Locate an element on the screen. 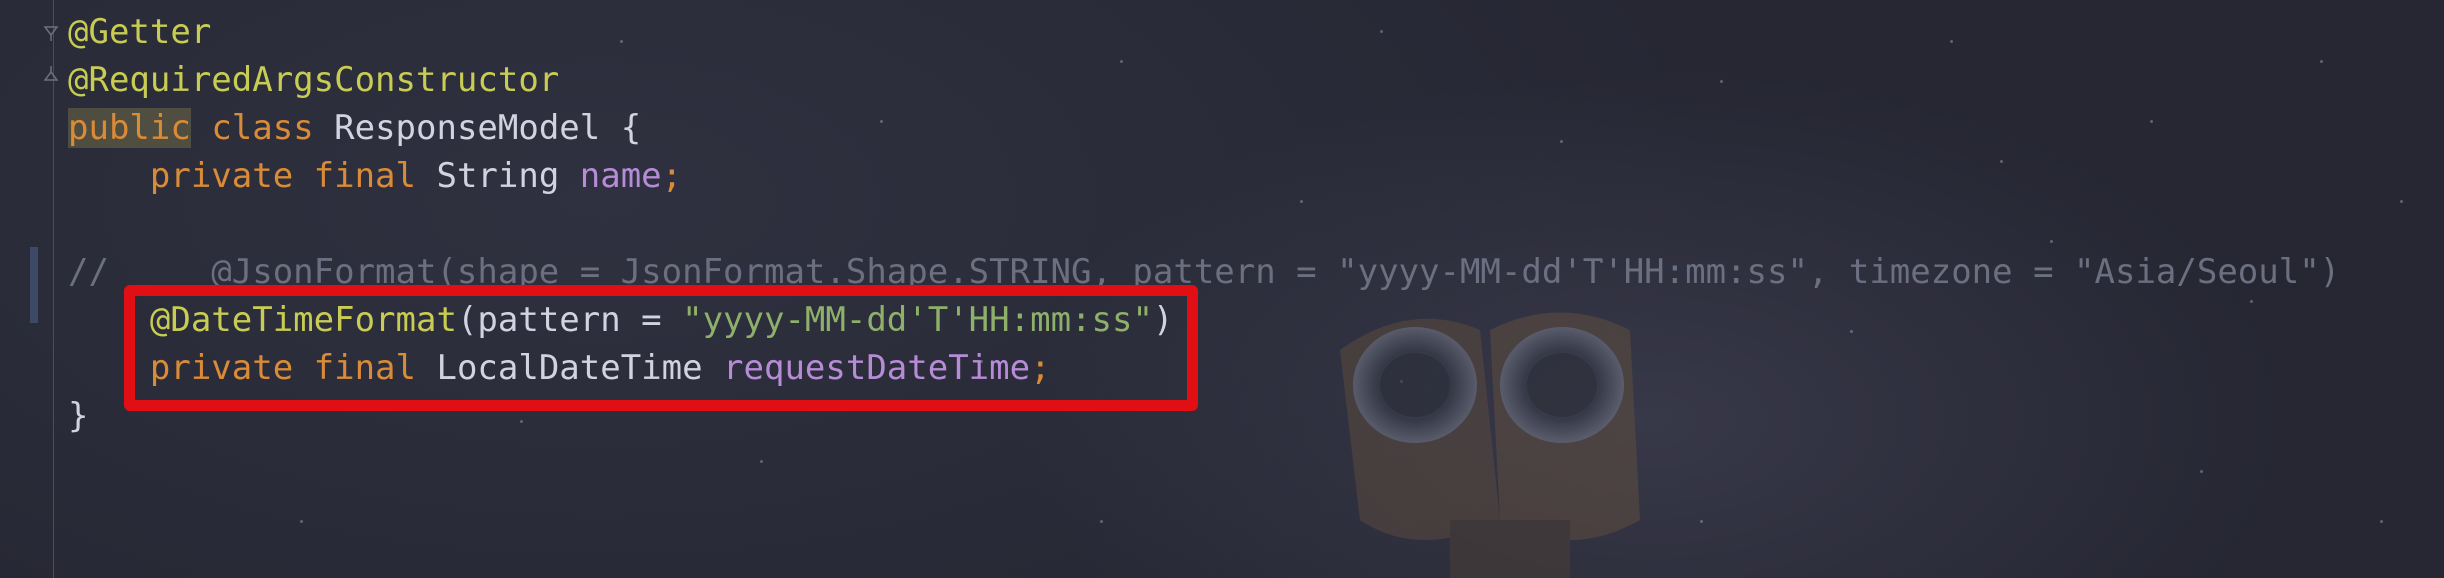 This screenshot has width=2444, height=578. code-token: @RequiredArgsConstructor is located at coordinates (314, 80).